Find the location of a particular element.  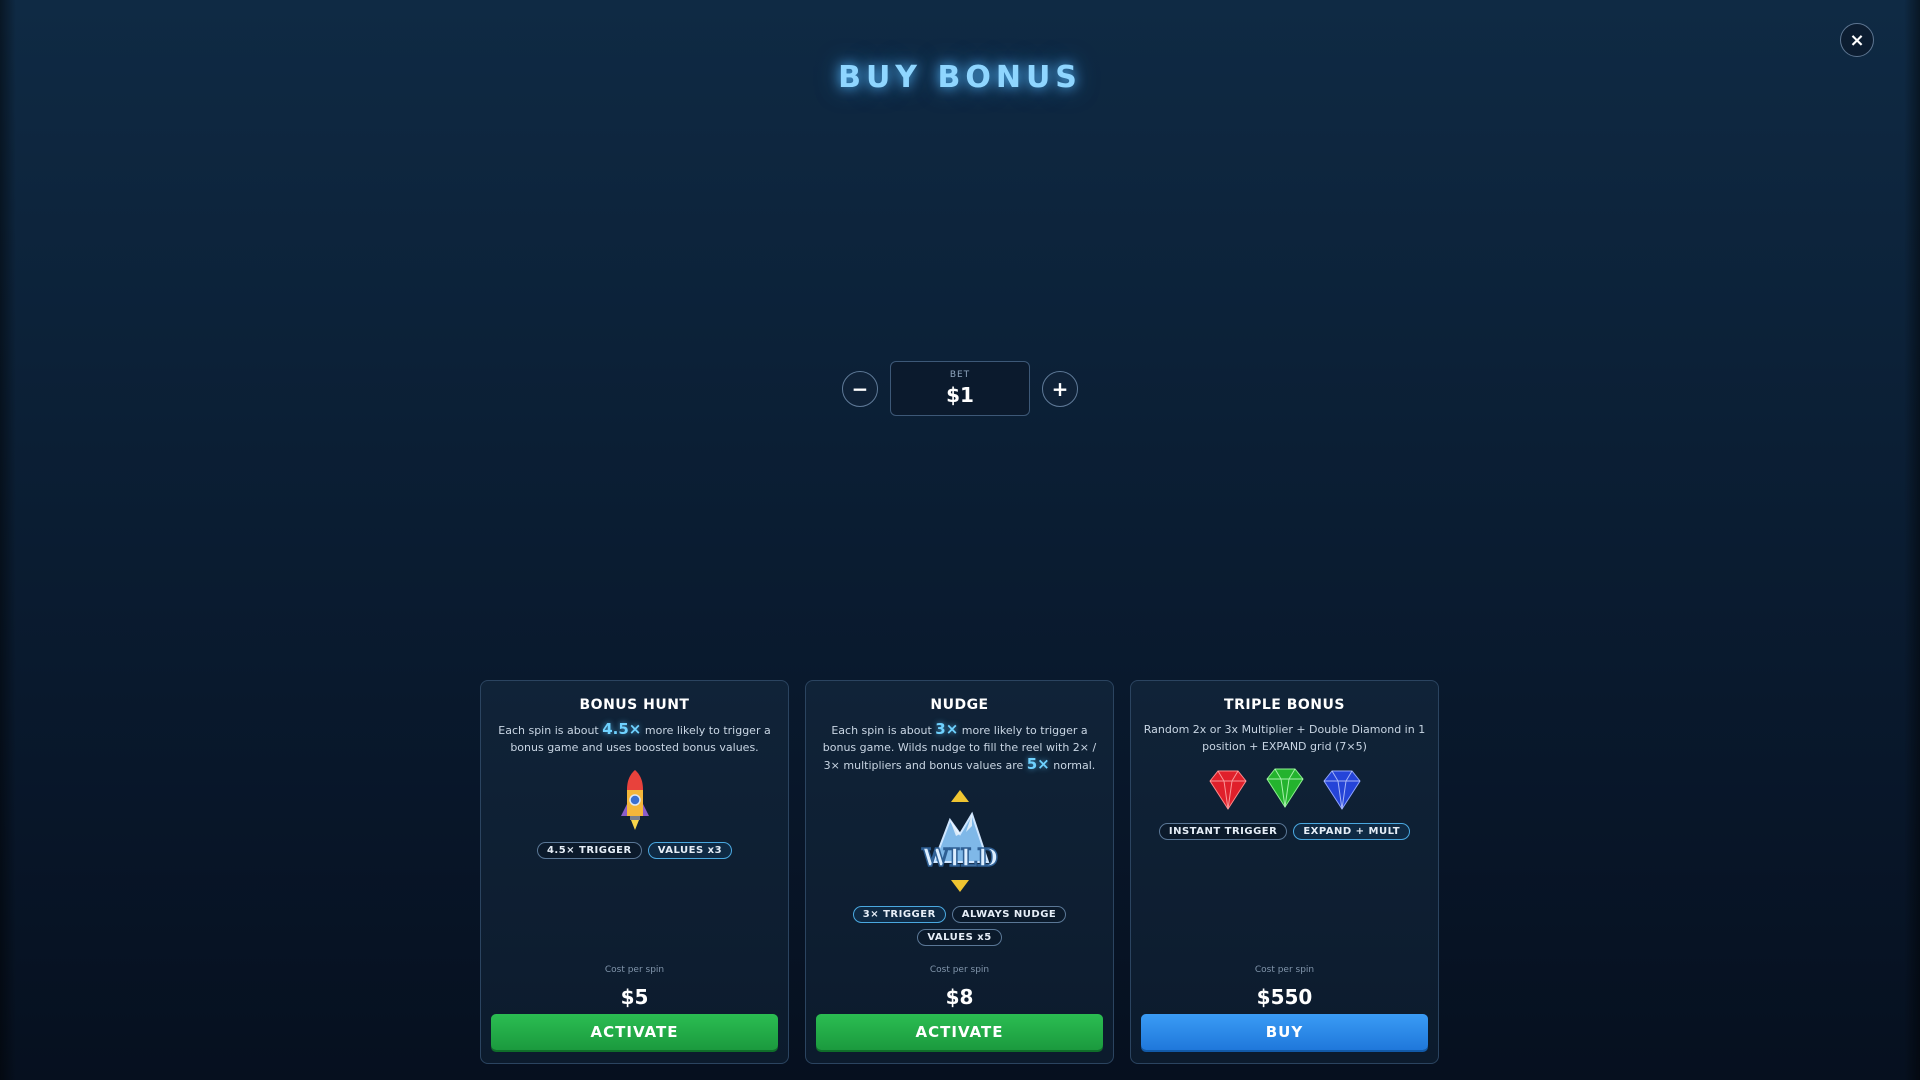

cost-value: $5 is located at coordinates (634, 997).